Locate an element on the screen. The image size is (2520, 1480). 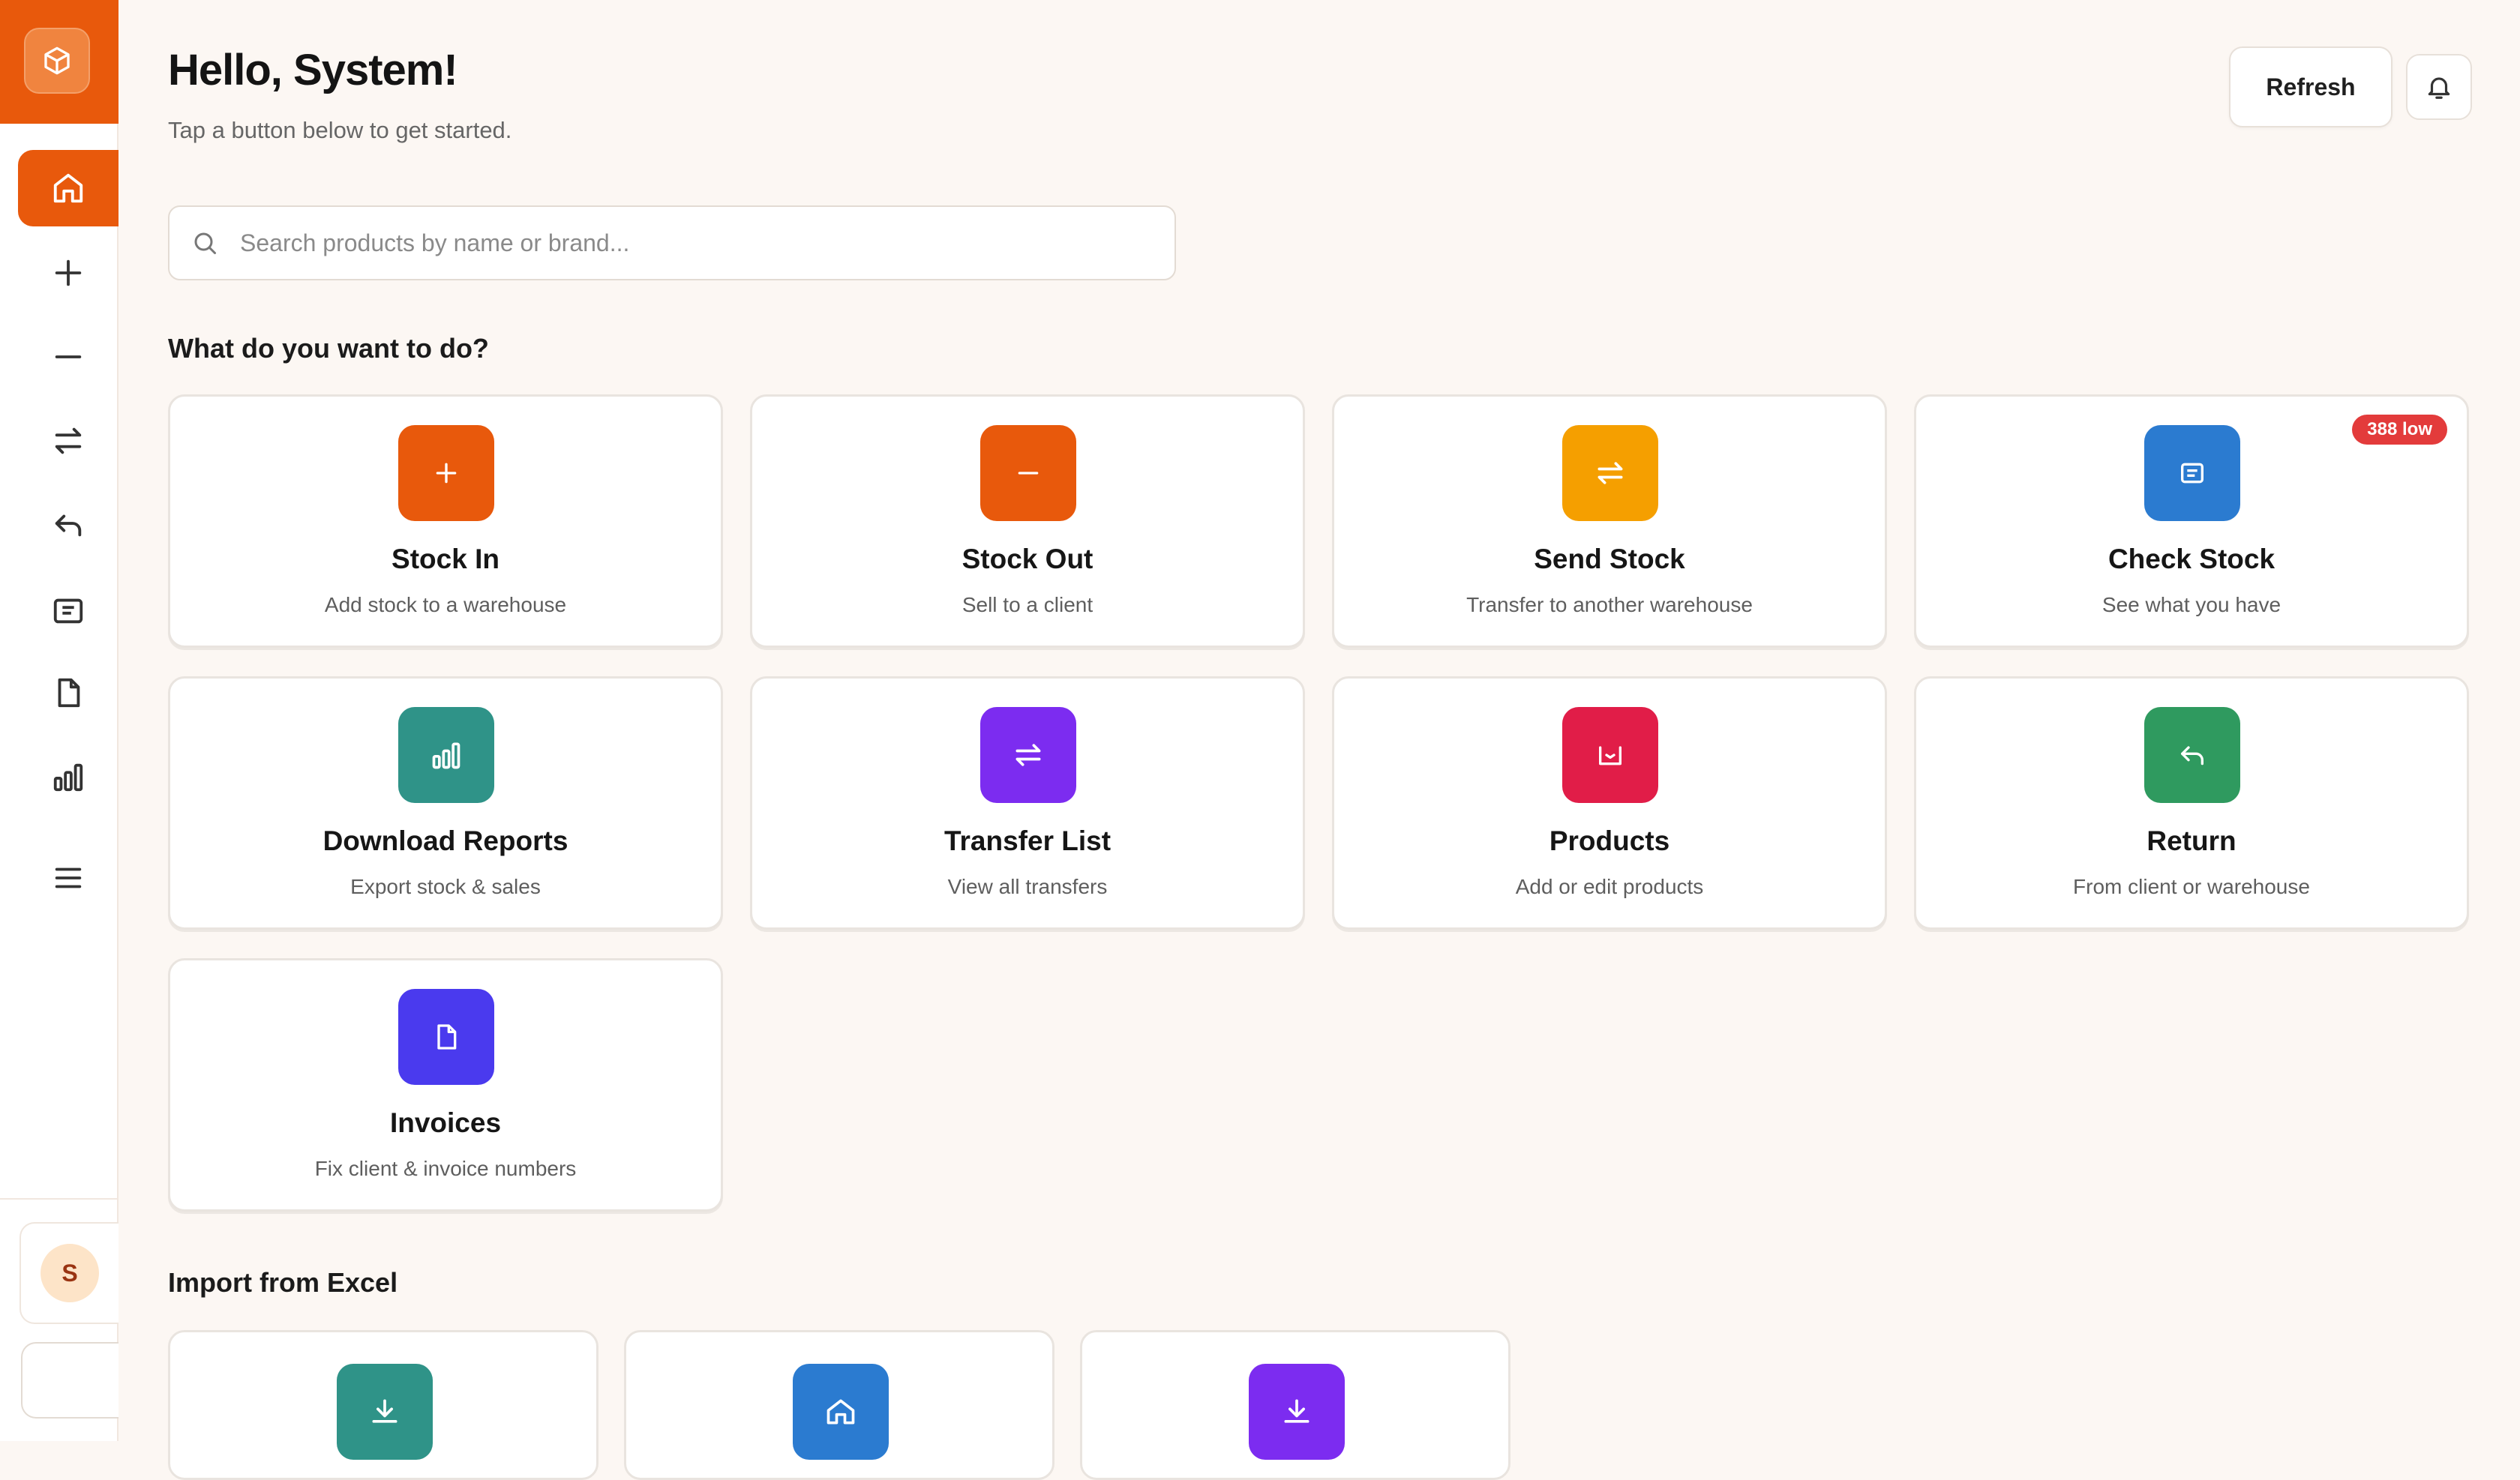
menu-icon is located at coordinates (68, 877).